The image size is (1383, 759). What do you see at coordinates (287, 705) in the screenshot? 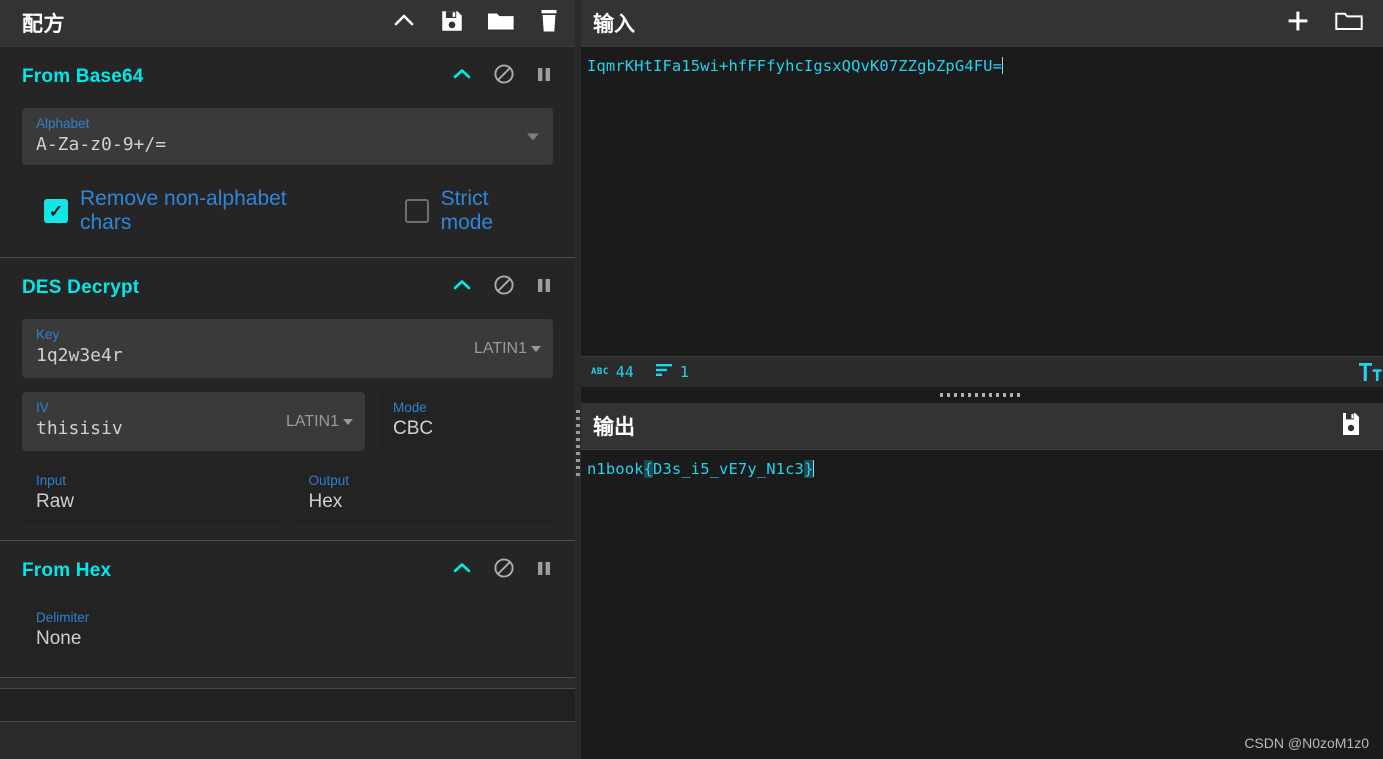
I see `recipe-drop-zone` at bounding box center [287, 705].